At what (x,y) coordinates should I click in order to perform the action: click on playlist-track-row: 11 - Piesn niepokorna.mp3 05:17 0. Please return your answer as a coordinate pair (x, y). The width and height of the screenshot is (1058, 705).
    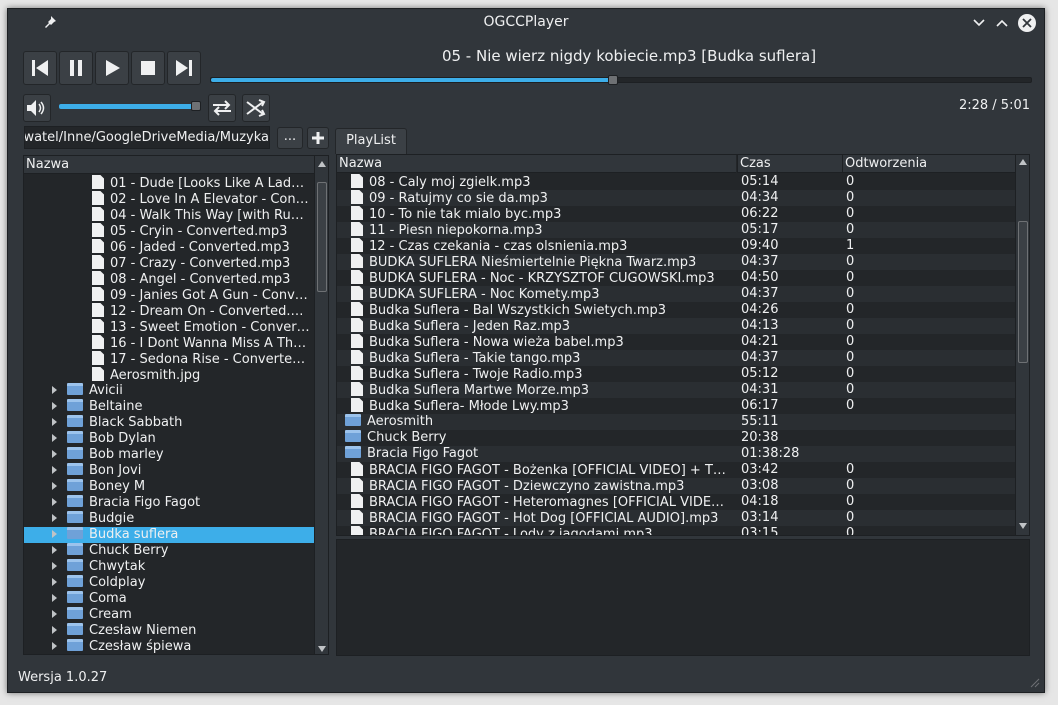
    Looking at the image, I should click on (676, 230).